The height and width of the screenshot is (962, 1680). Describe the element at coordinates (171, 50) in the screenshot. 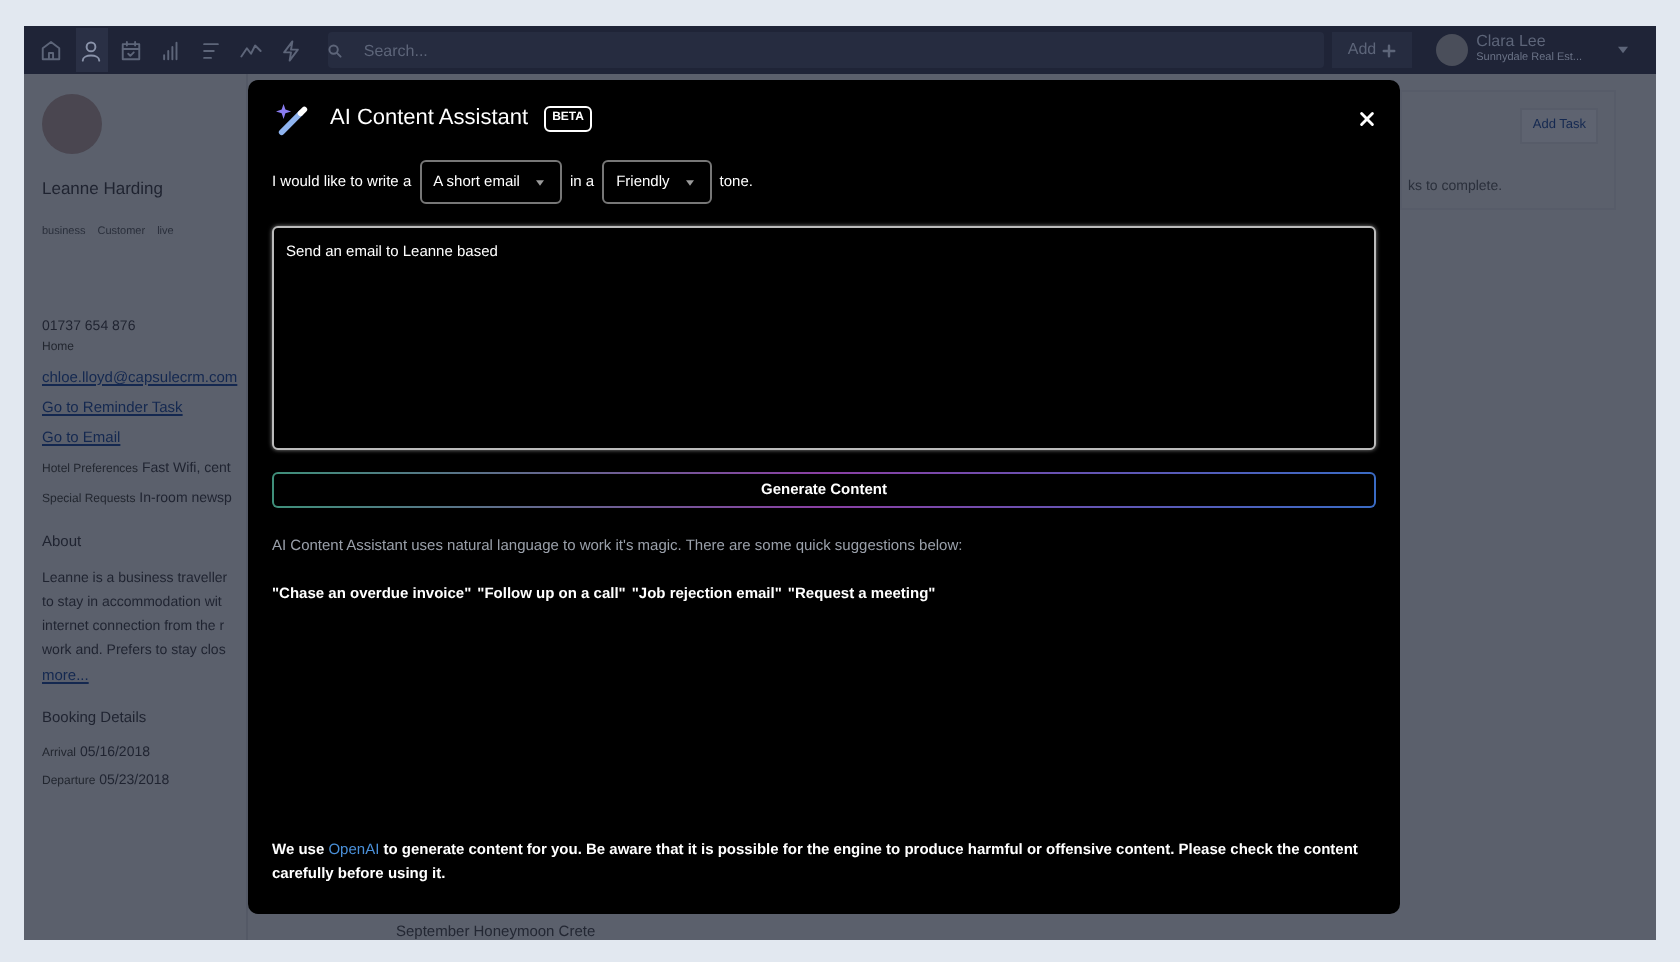

I see `signal-bars-icon` at that location.